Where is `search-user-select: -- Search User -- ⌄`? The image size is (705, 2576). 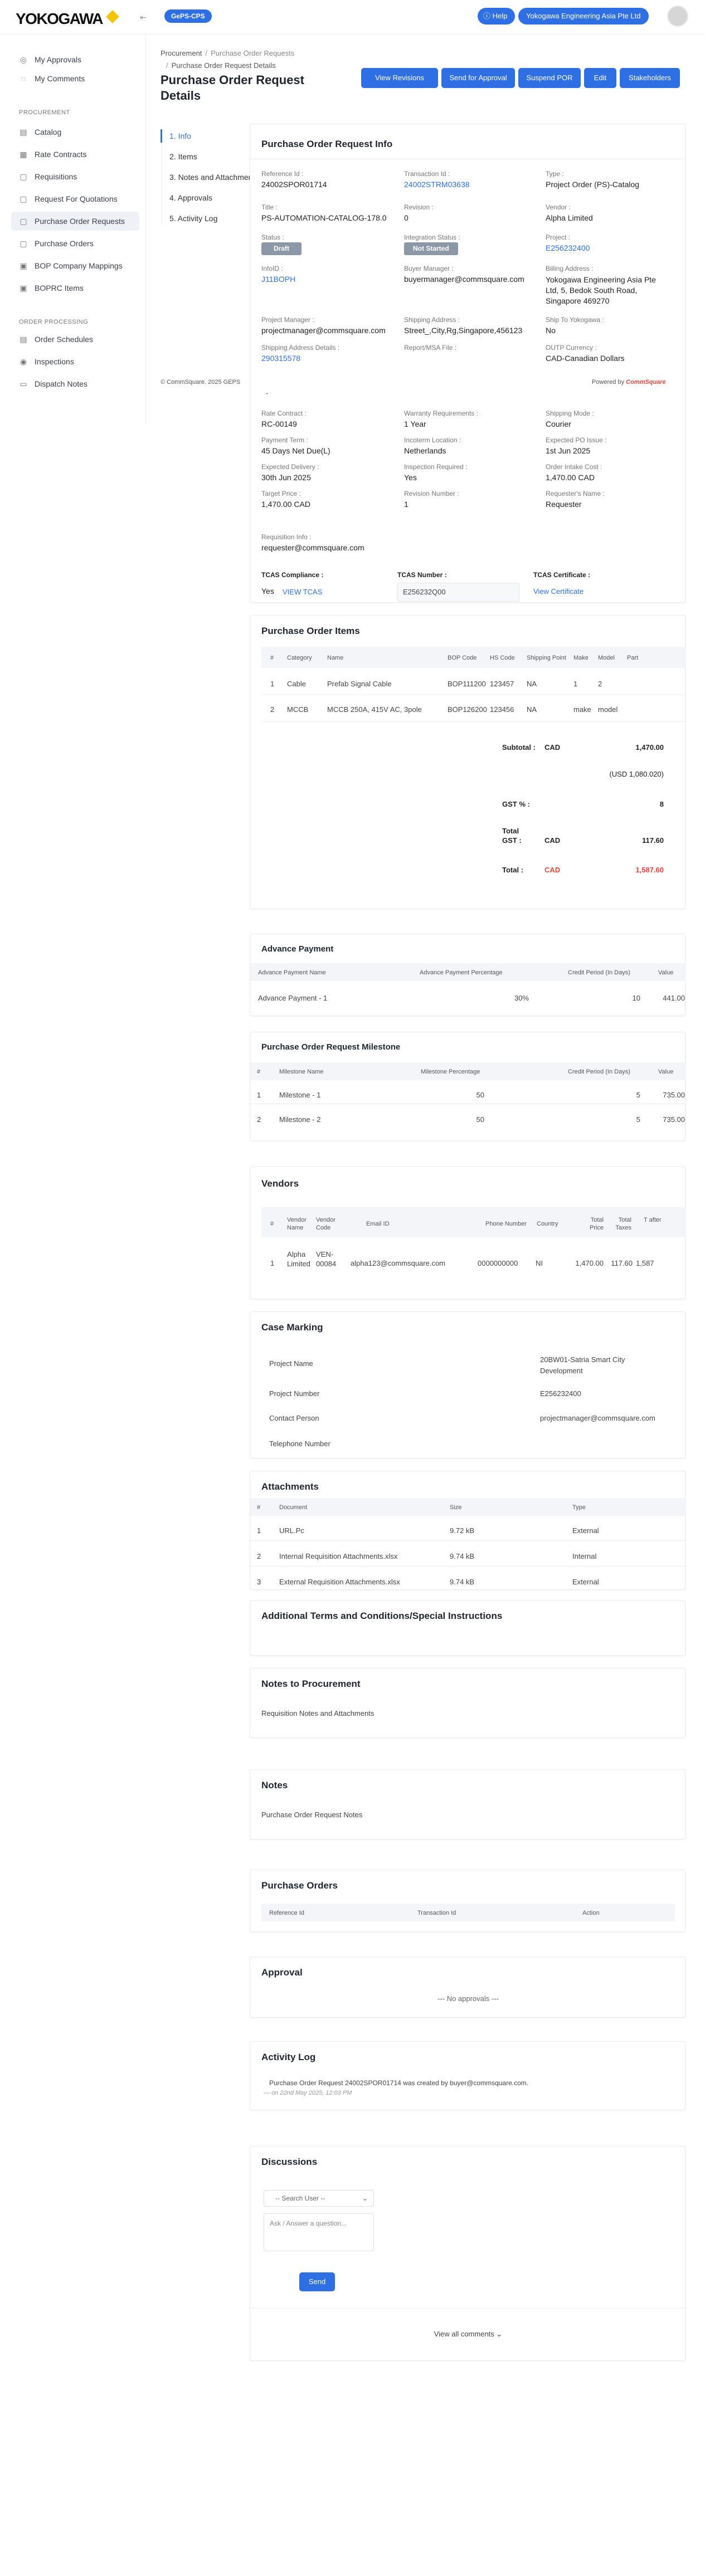
search-user-select: -- Search User -- ⌄ is located at coordinates (319, 2198).